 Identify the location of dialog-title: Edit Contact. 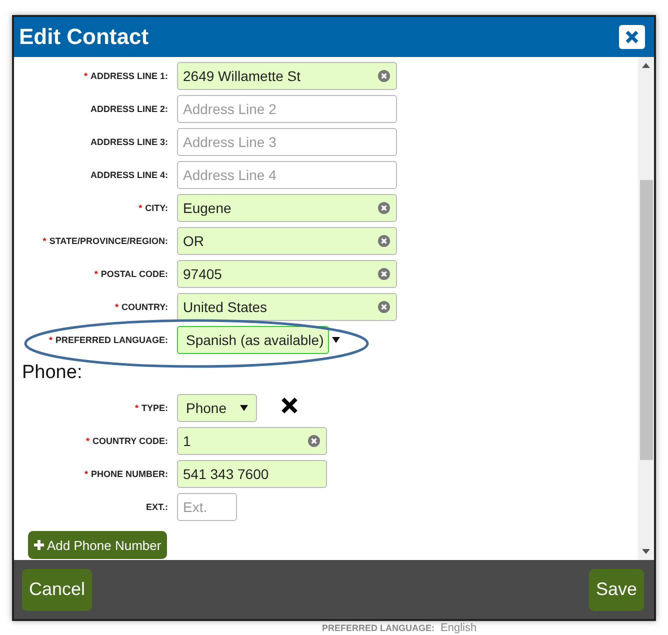
(84, 37).